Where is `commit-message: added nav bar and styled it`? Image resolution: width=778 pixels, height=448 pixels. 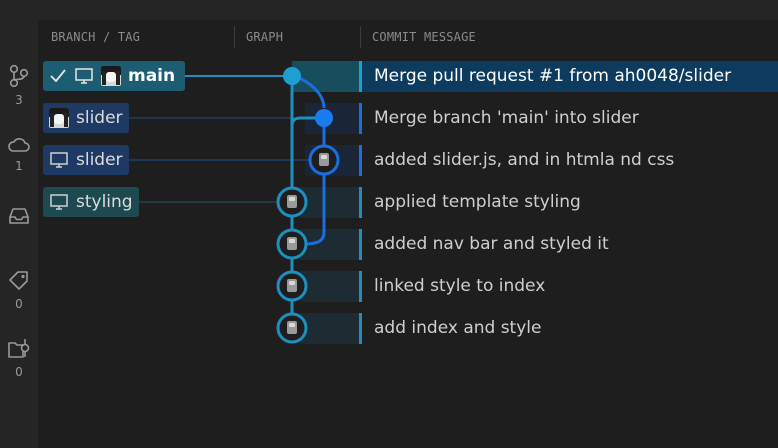 commit-message: added nav bar and styled it is located at coordinates (491, 244).